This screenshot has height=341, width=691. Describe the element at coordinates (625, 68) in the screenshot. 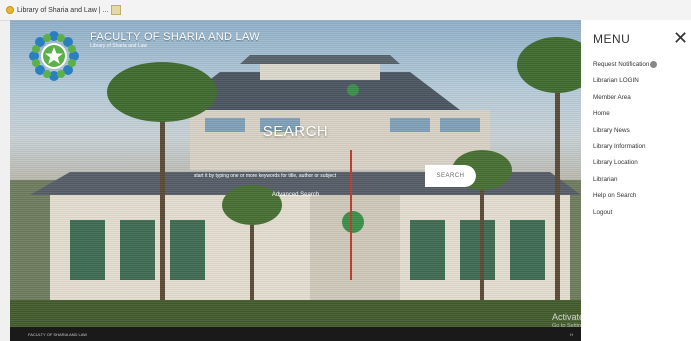

I see `menu-item-request-notification: Request Notification` at that location.